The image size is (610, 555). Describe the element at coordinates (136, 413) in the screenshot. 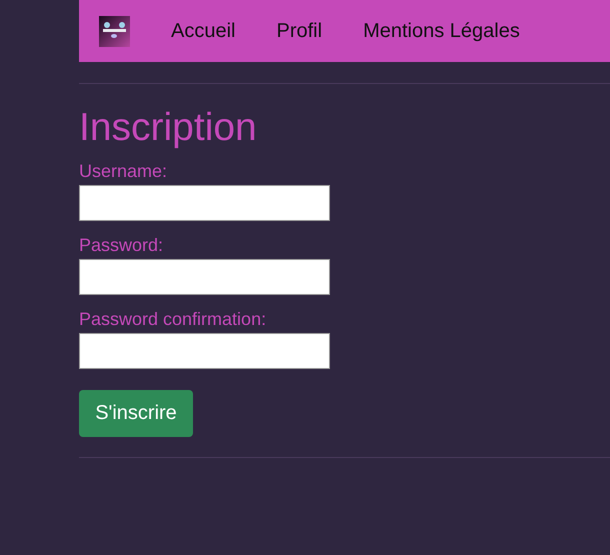

I see `signup-button: S'inscrire` at that location.